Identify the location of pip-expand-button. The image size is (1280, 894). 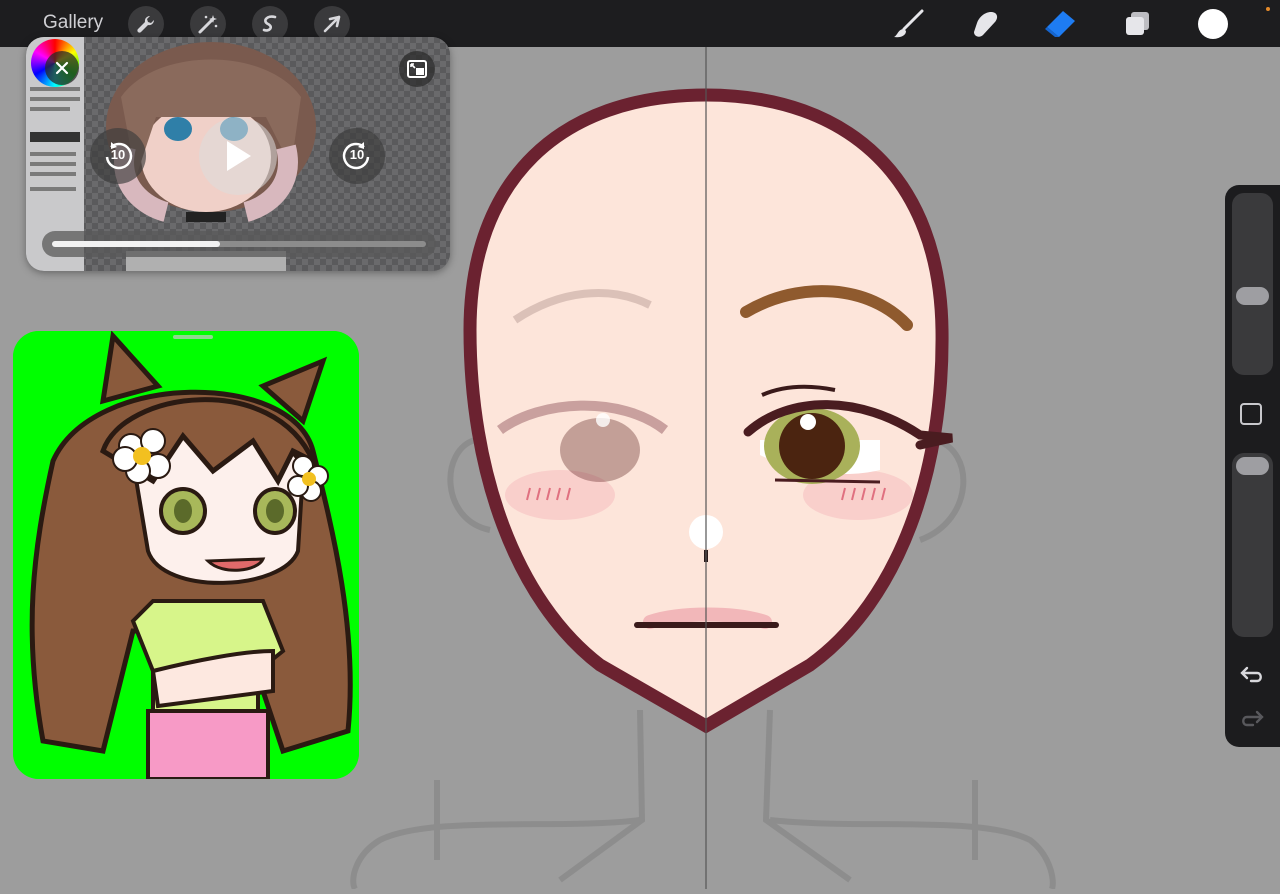
(417, 69).